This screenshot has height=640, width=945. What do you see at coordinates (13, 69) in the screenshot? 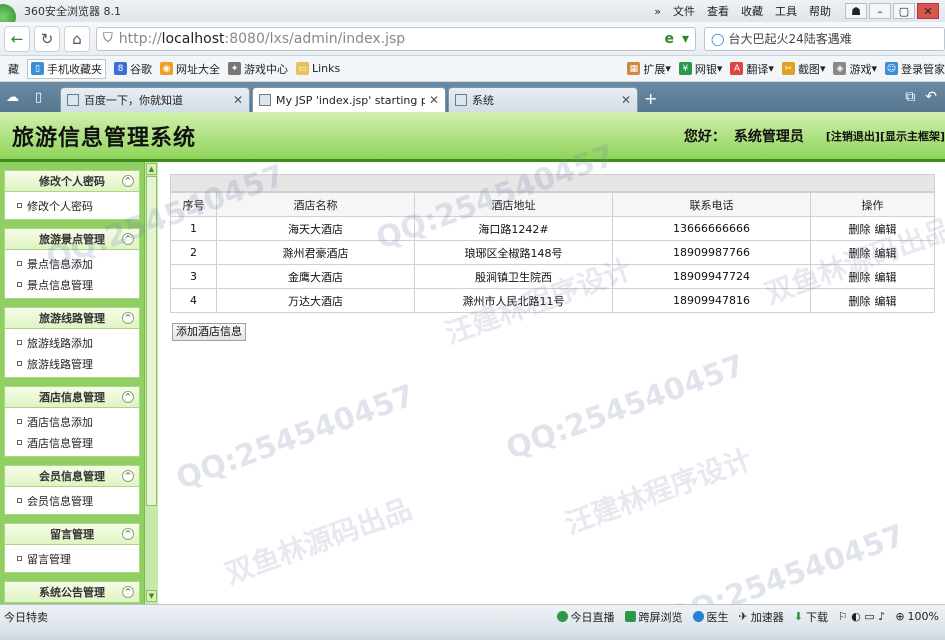
I see `fav-item-collect: 藏` at bounding box center [13, 69].